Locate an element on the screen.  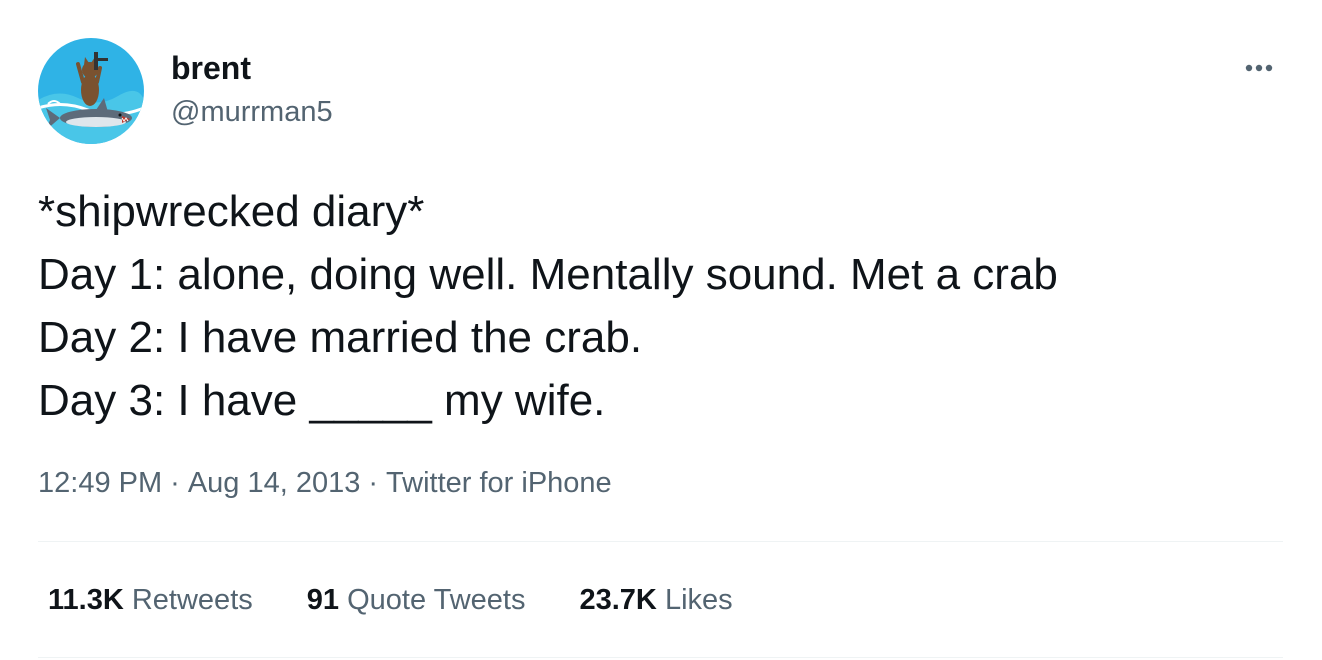
tweet-source-link: Twitter for iPhone is located at coordinates (499, 483).